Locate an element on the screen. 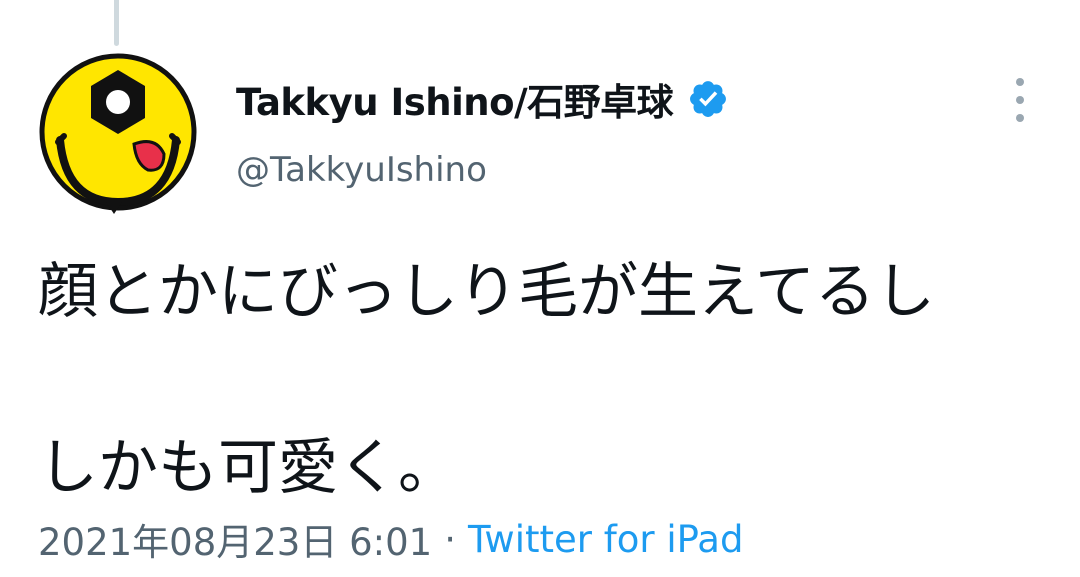 This screenshot has width=1080, height=577. author-handle: @TakkyuIshino is located at coordinates (361, 170).